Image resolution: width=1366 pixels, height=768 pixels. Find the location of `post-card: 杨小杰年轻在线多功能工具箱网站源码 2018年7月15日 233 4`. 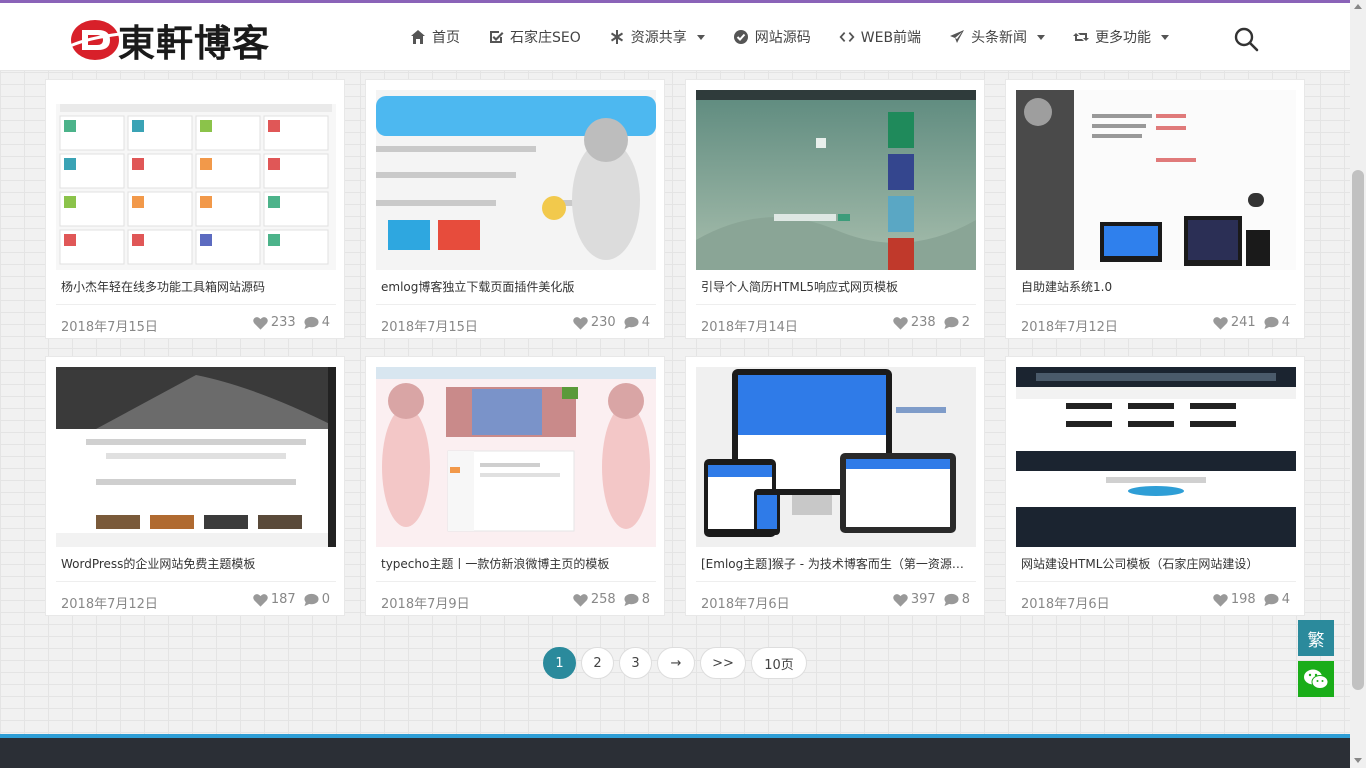

post-card: 杨小杰年轻在线多功能工具箱网站源码 2018年7月15日 233 4 is located at coordinates (195, 209).